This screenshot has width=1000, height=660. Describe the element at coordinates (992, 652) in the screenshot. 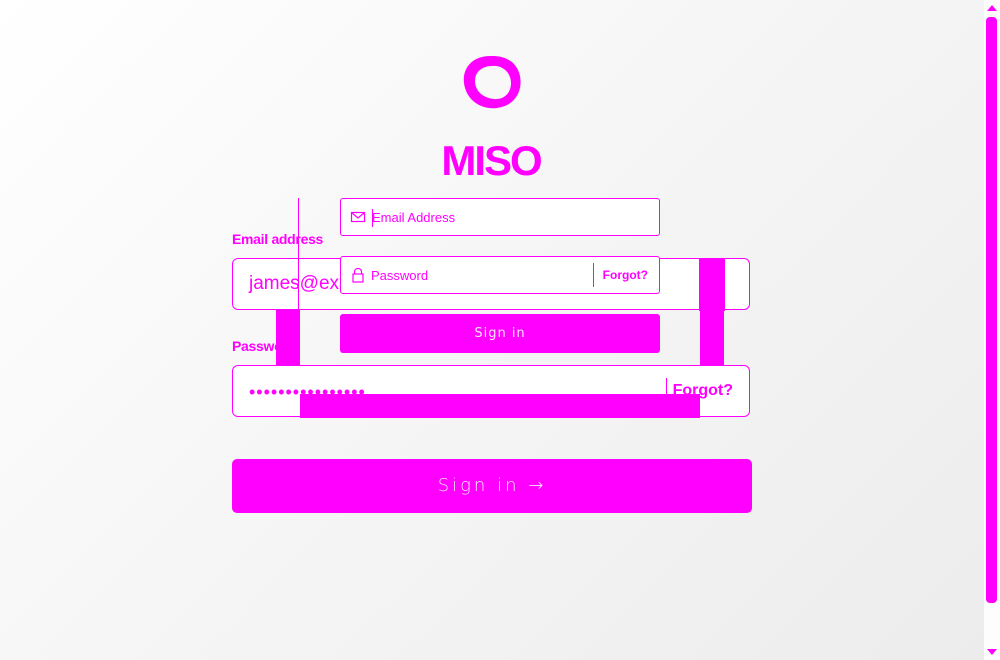

I see `scroll-down-arrow-icon` at that location.